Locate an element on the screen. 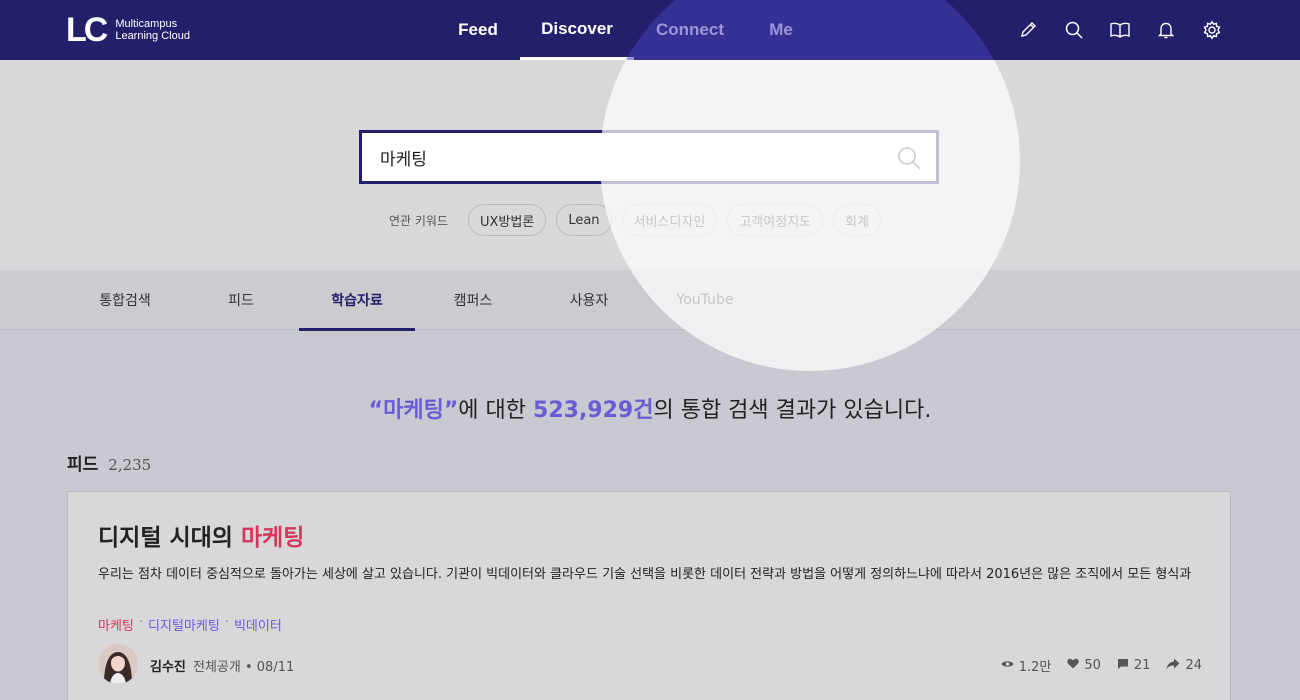  pencil-icon is located at coordinates (1028, 30).